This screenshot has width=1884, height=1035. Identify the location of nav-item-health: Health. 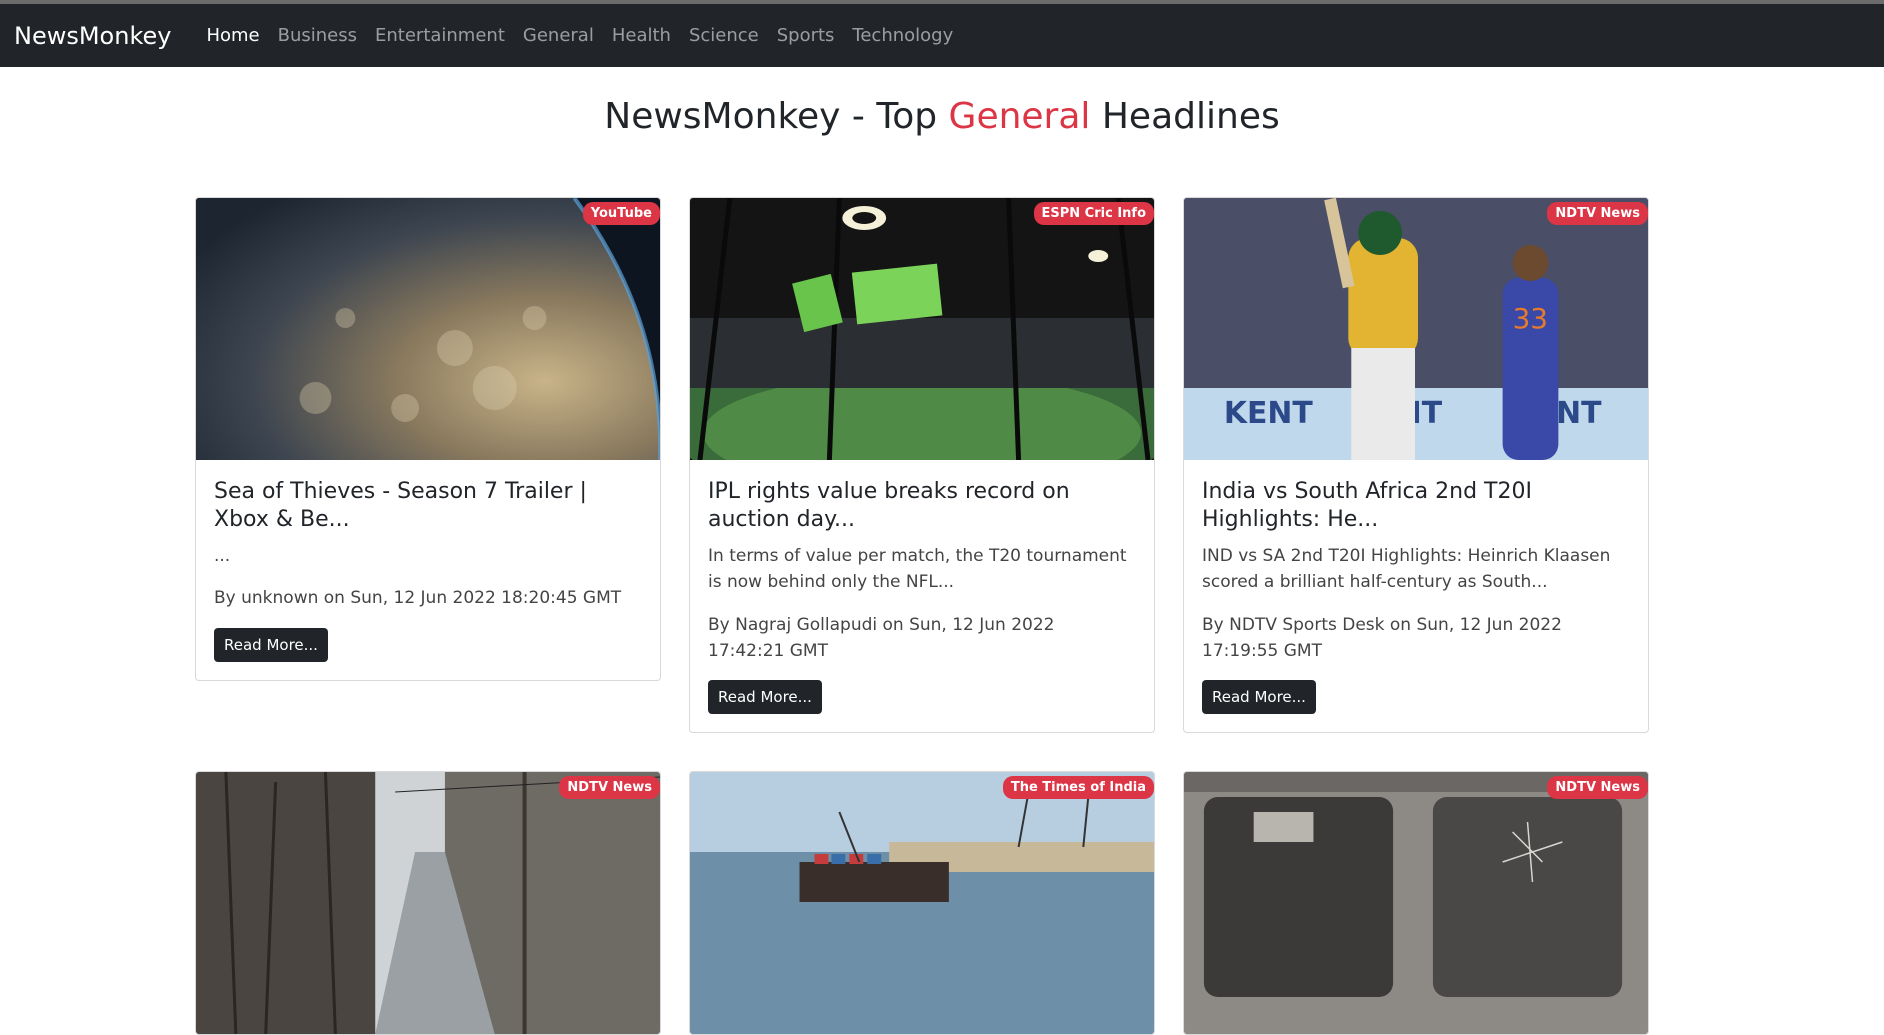
(641, 35).